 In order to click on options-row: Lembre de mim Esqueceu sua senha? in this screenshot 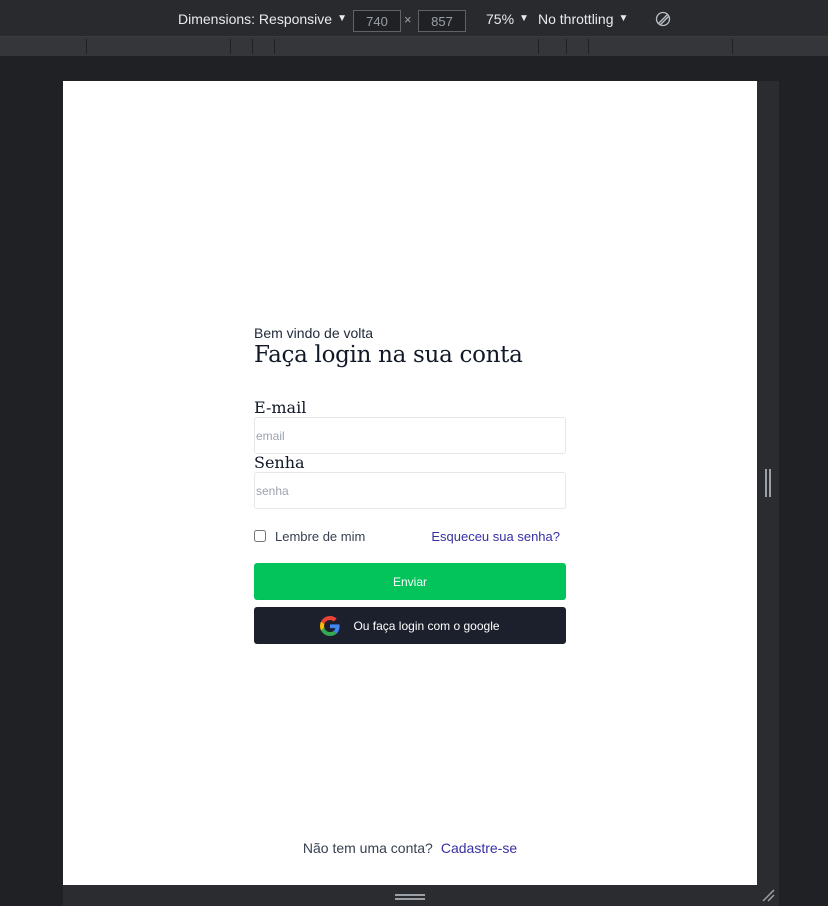, I will do `click(410, 536)`.